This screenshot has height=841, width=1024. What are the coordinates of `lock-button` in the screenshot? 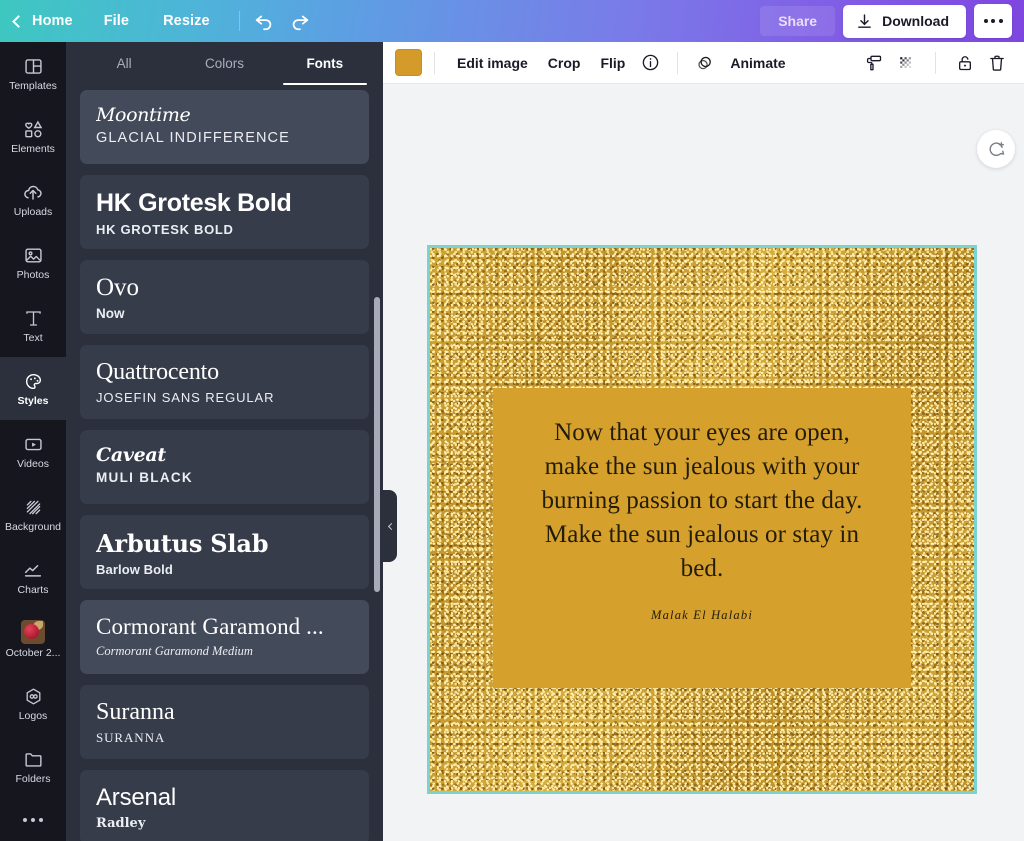 It's located at (965, 63).